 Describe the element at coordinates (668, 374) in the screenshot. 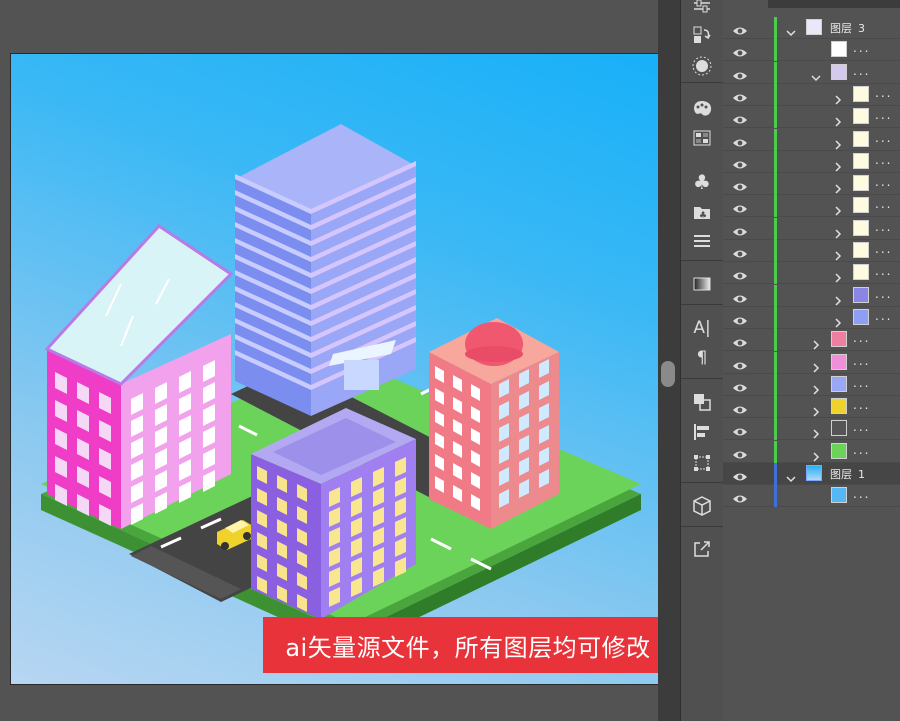

I see `scrollbar-thumb` at that location.